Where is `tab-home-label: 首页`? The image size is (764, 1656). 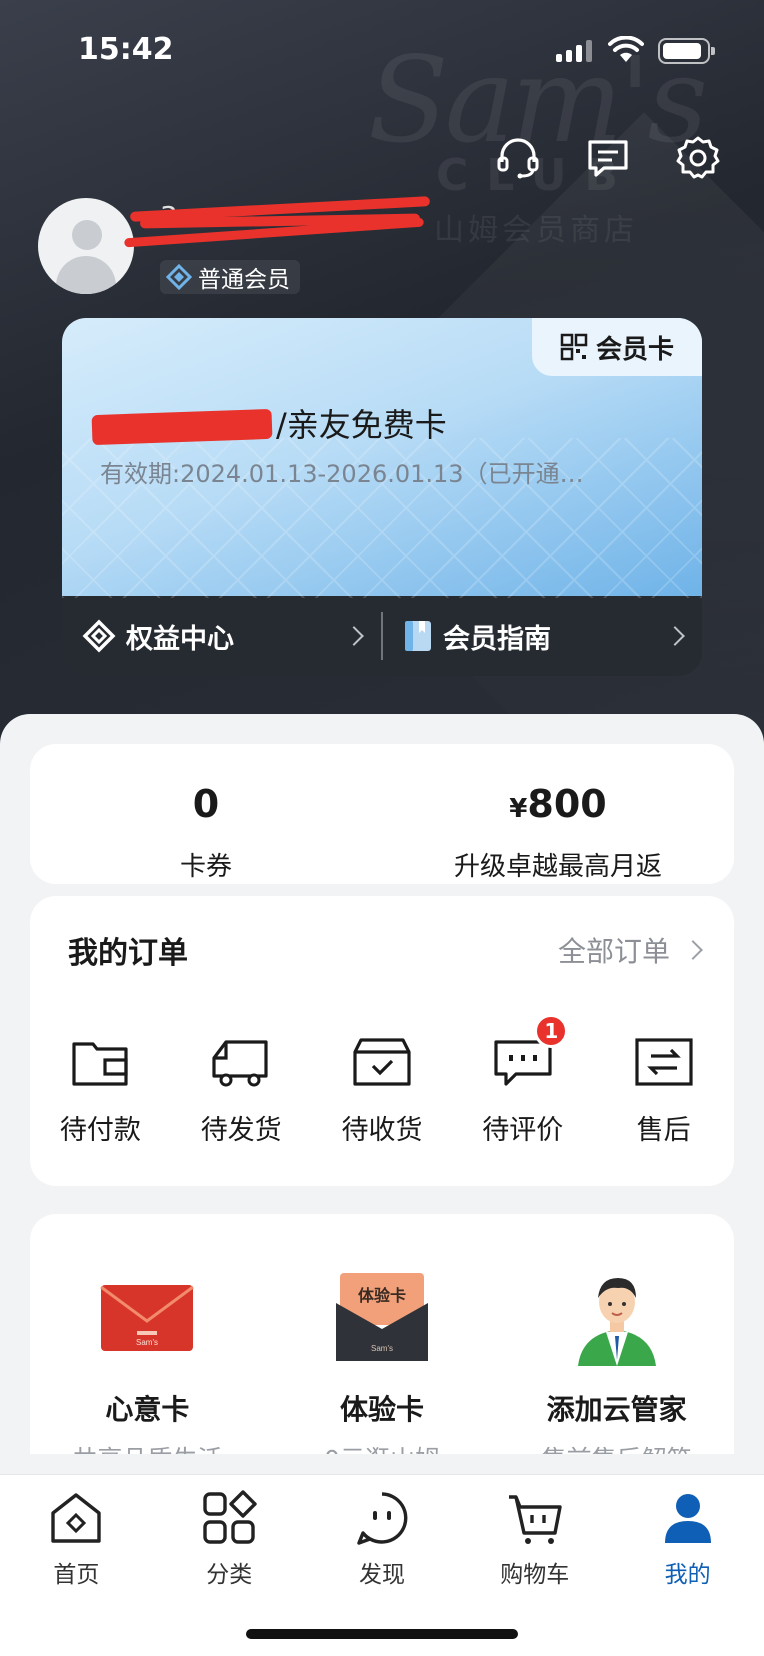 tab-home-label: 首页 is located at coordinates (76, 1575).